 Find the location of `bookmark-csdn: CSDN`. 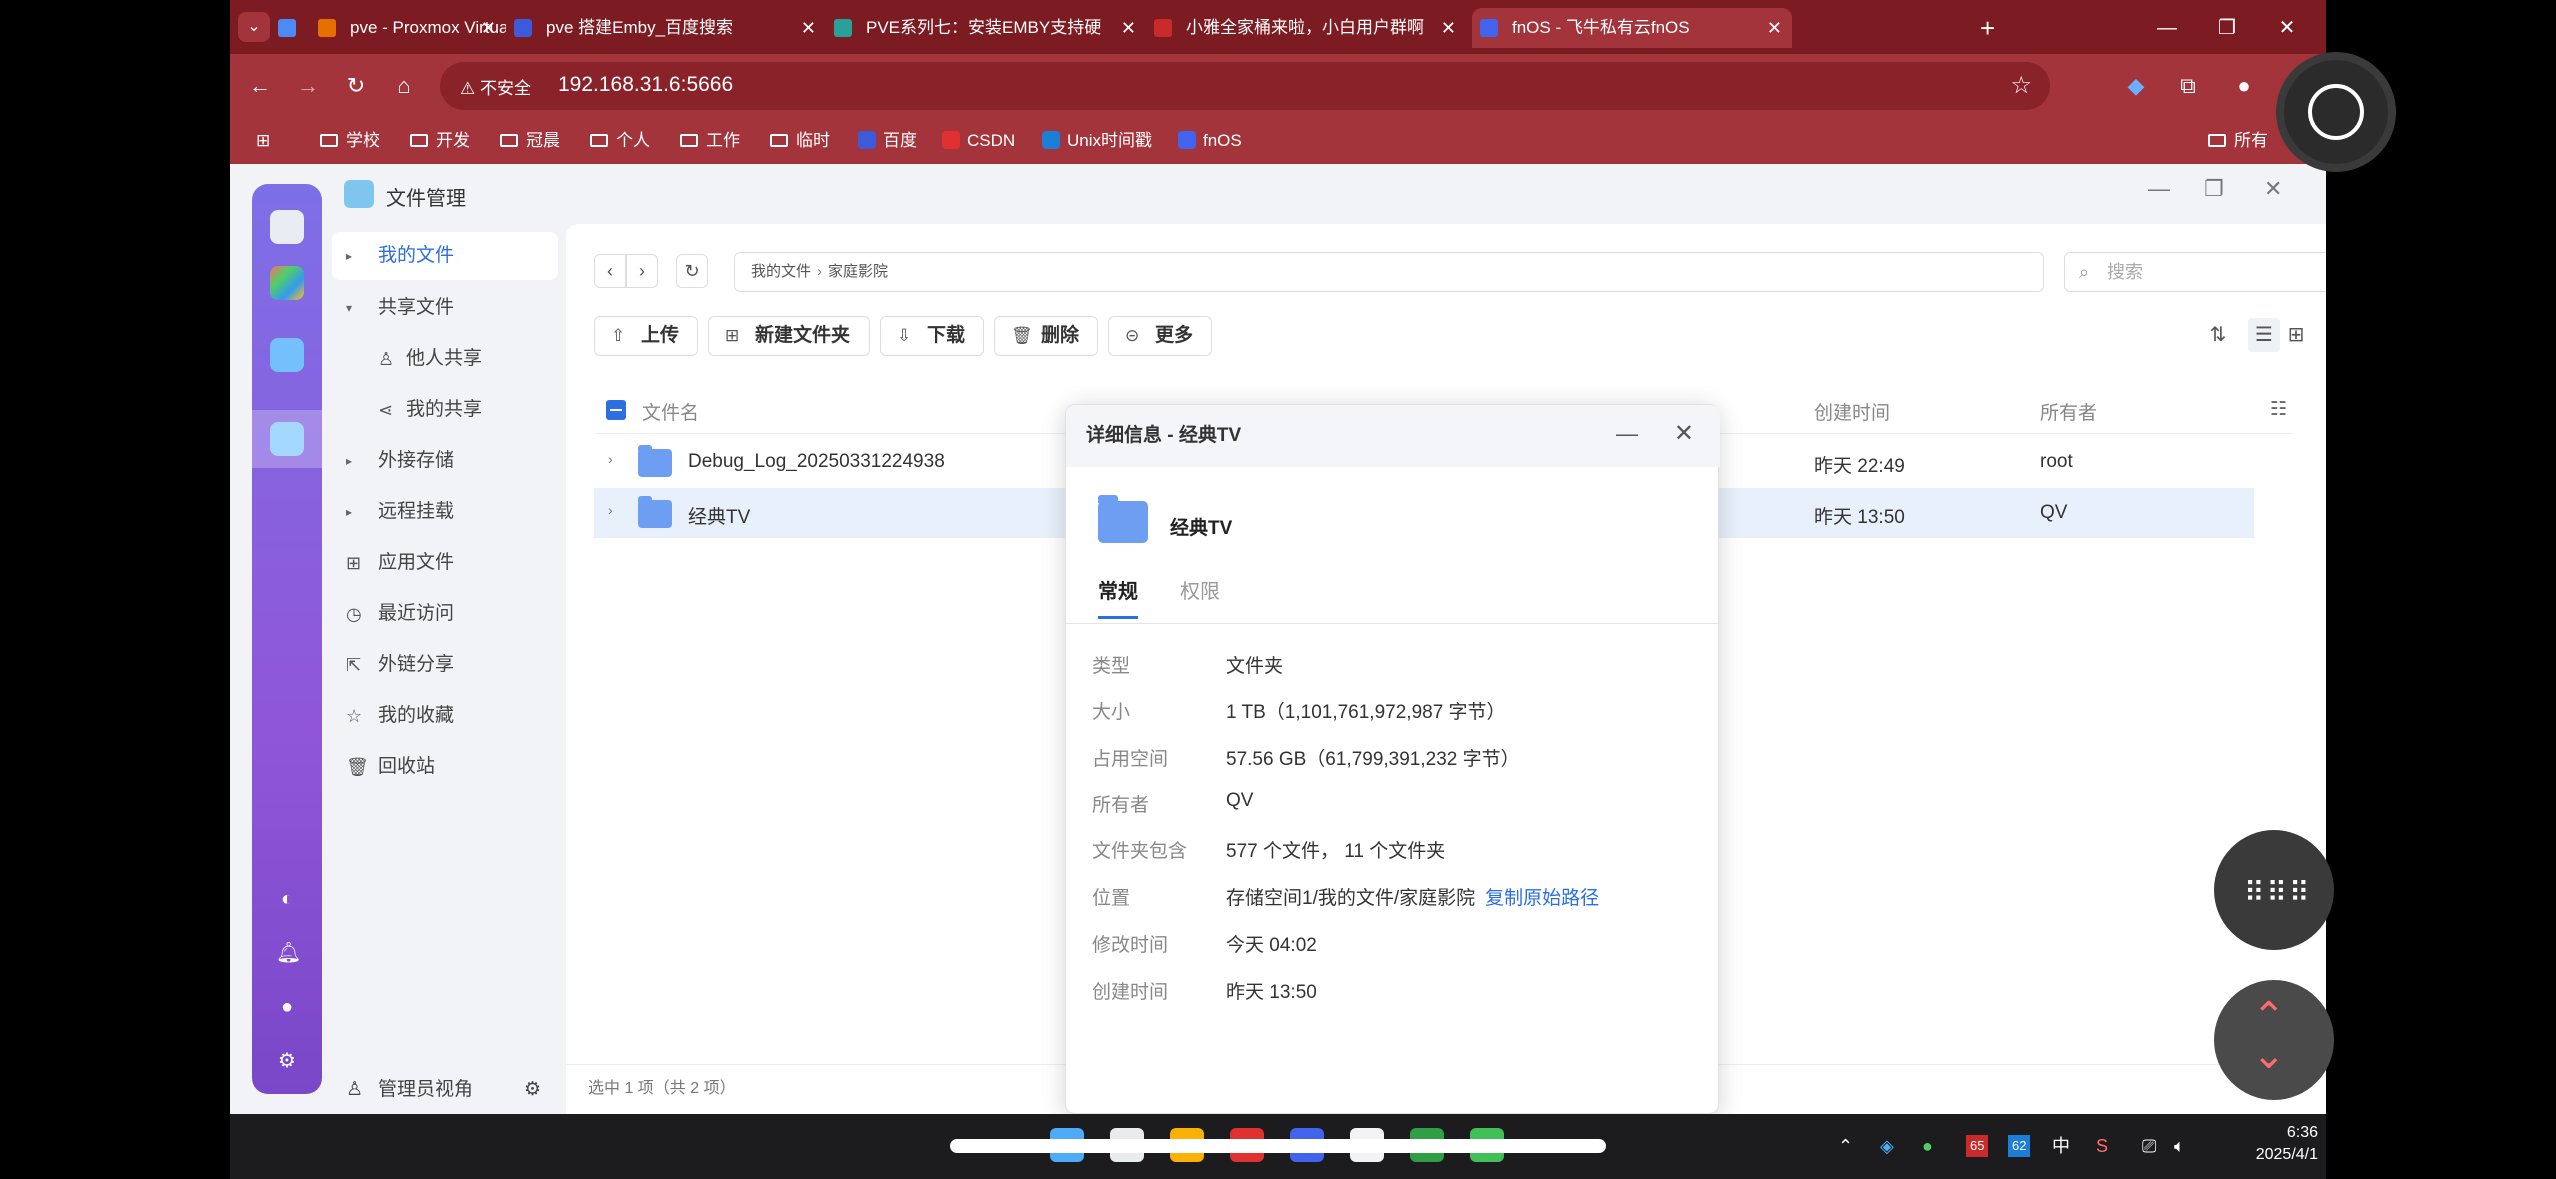

bookmark-csdn: CSDN is located at coordinates (978, 141).